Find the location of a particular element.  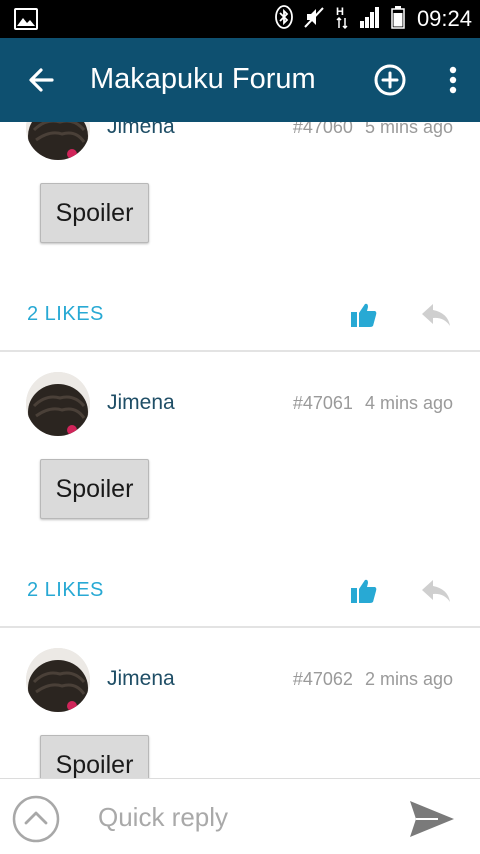

post-meta: #47061 4 mins ago is located at coordinates (373, 403).